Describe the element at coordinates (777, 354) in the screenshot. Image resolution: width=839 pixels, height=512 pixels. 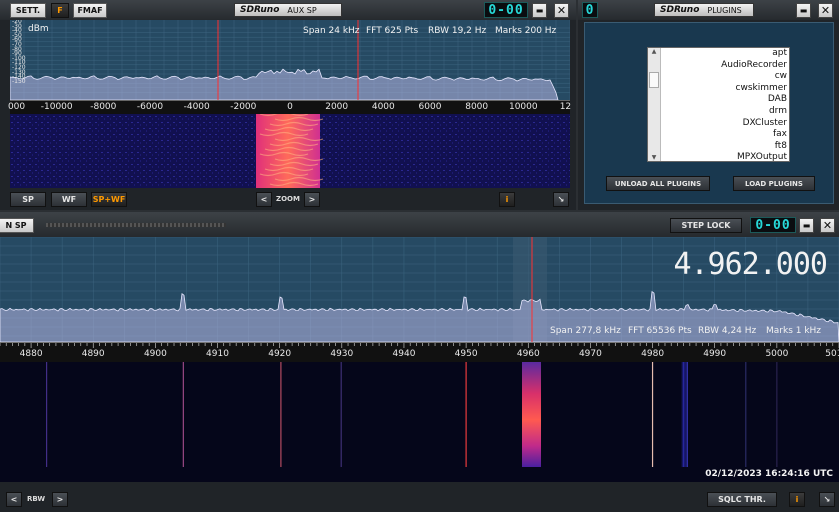
I see `freq-tick-label: 5000` at that location.